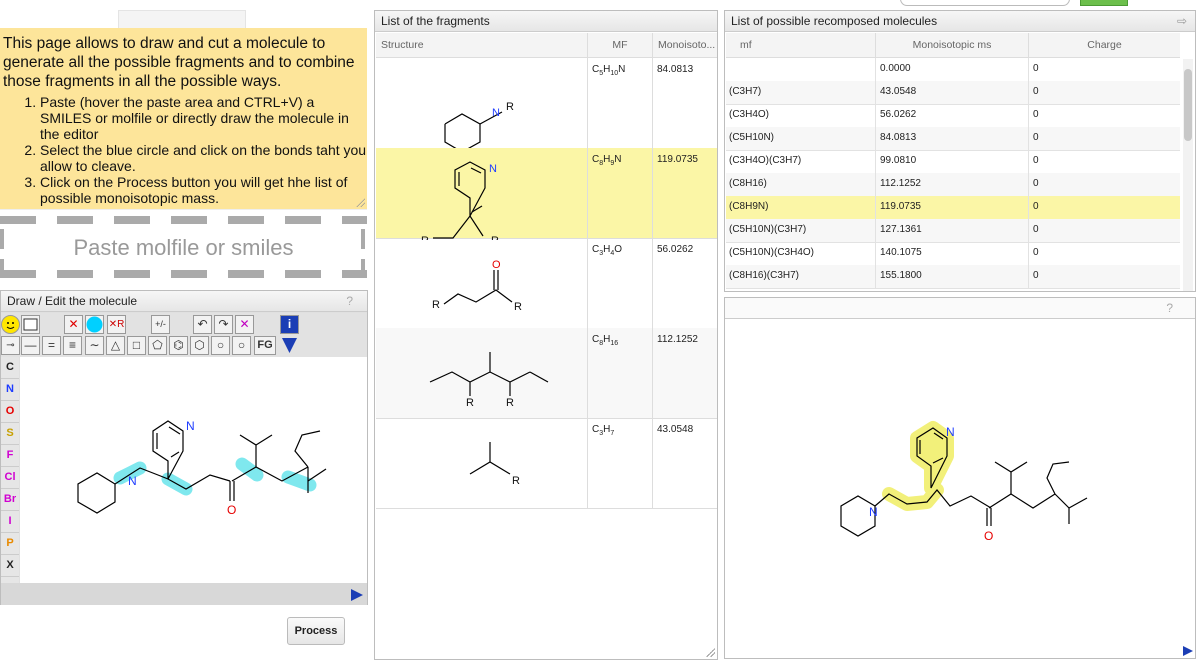 This screenshot has height=662, width=1200. What do you see at coordinates (241, 345) in the screenshot?
I see `octagon-ring-icon: ○` at bounding box center [241, 345].